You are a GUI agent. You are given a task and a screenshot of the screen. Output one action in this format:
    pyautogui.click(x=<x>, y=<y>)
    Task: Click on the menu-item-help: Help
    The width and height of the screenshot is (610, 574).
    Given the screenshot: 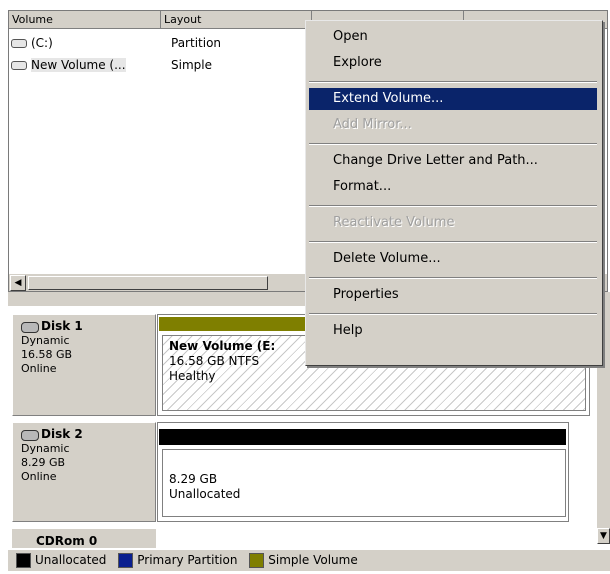 What is the action you would take?
    pyautogui.click(x=453, y=331)
    